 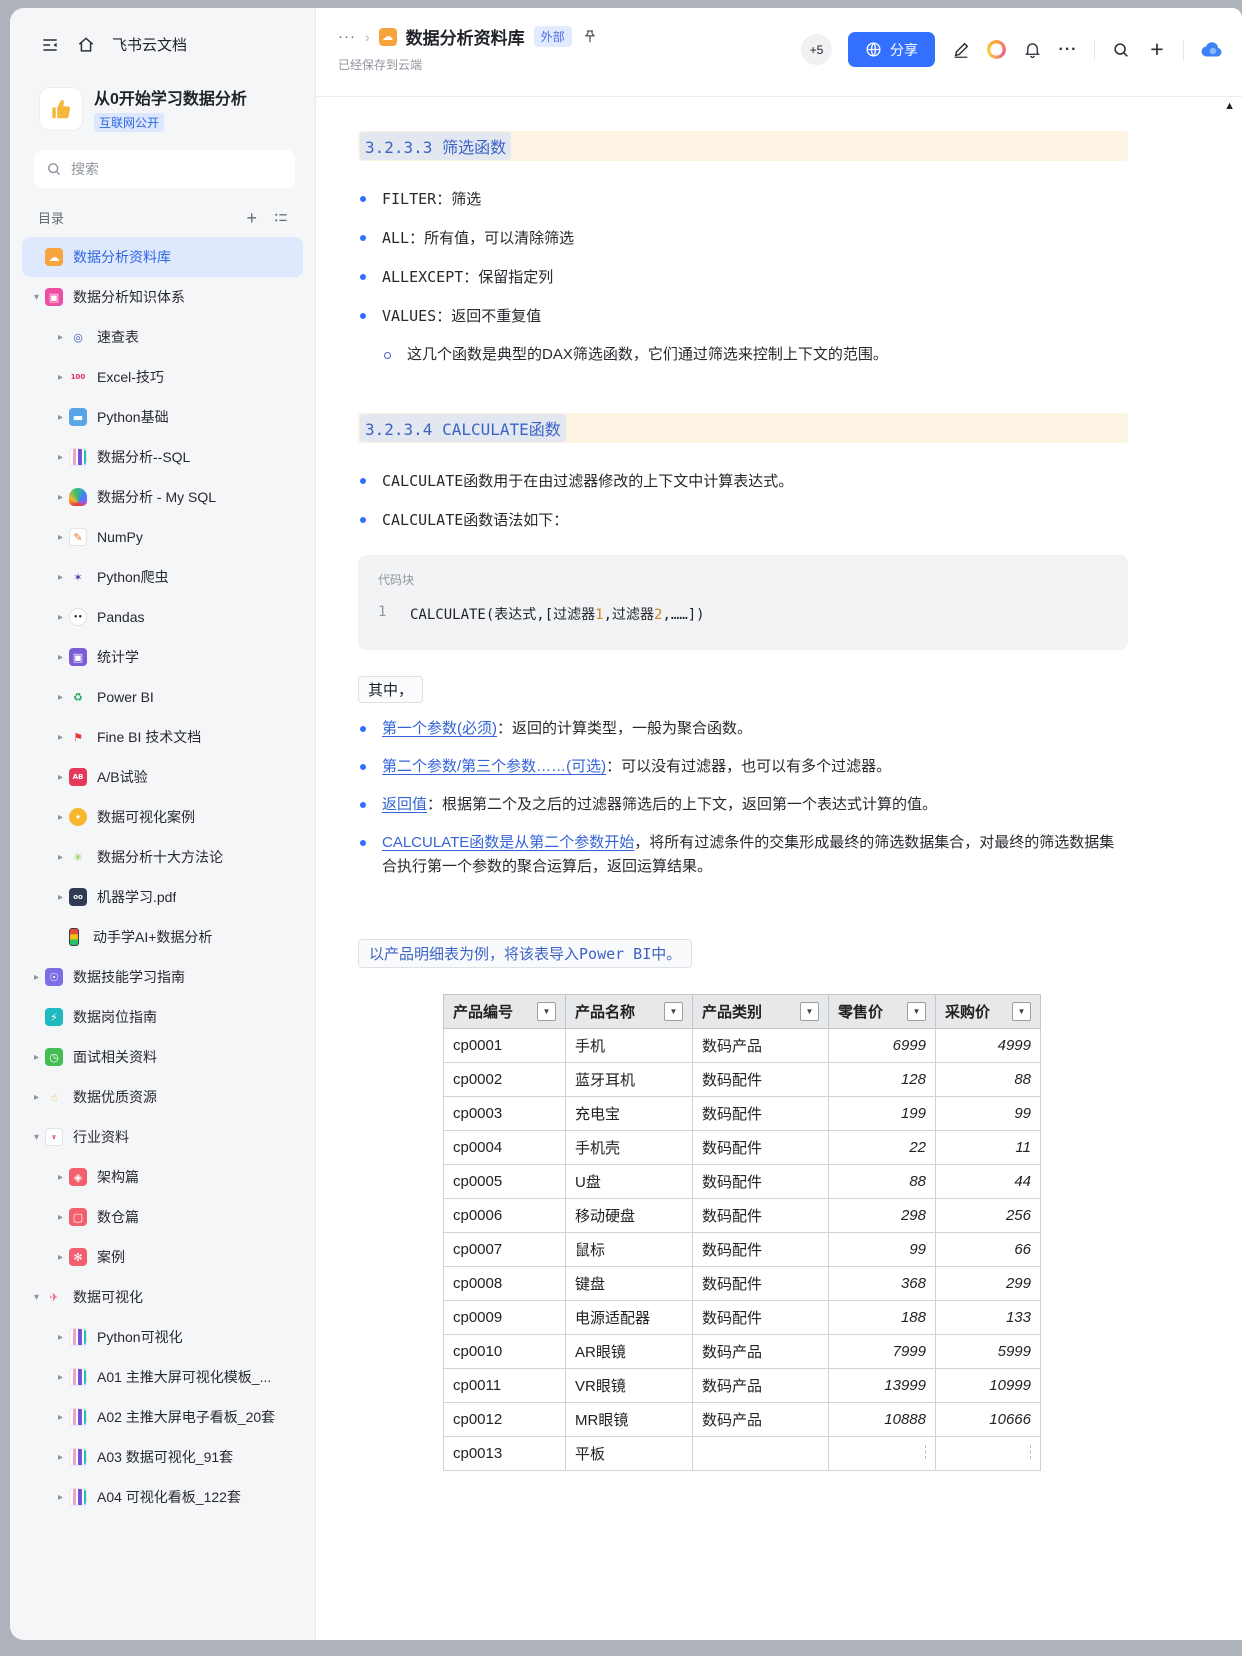 I want to click on share-button: 分享, so click(x=891, y=49).